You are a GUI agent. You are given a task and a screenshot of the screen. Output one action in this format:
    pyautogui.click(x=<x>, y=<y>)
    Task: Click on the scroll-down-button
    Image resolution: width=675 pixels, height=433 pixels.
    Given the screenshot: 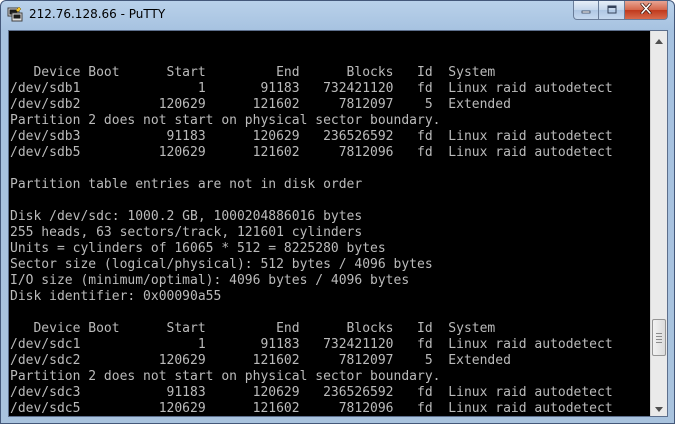 What is the action you would take?
    pyautogui.click(x=659, y=407)
    